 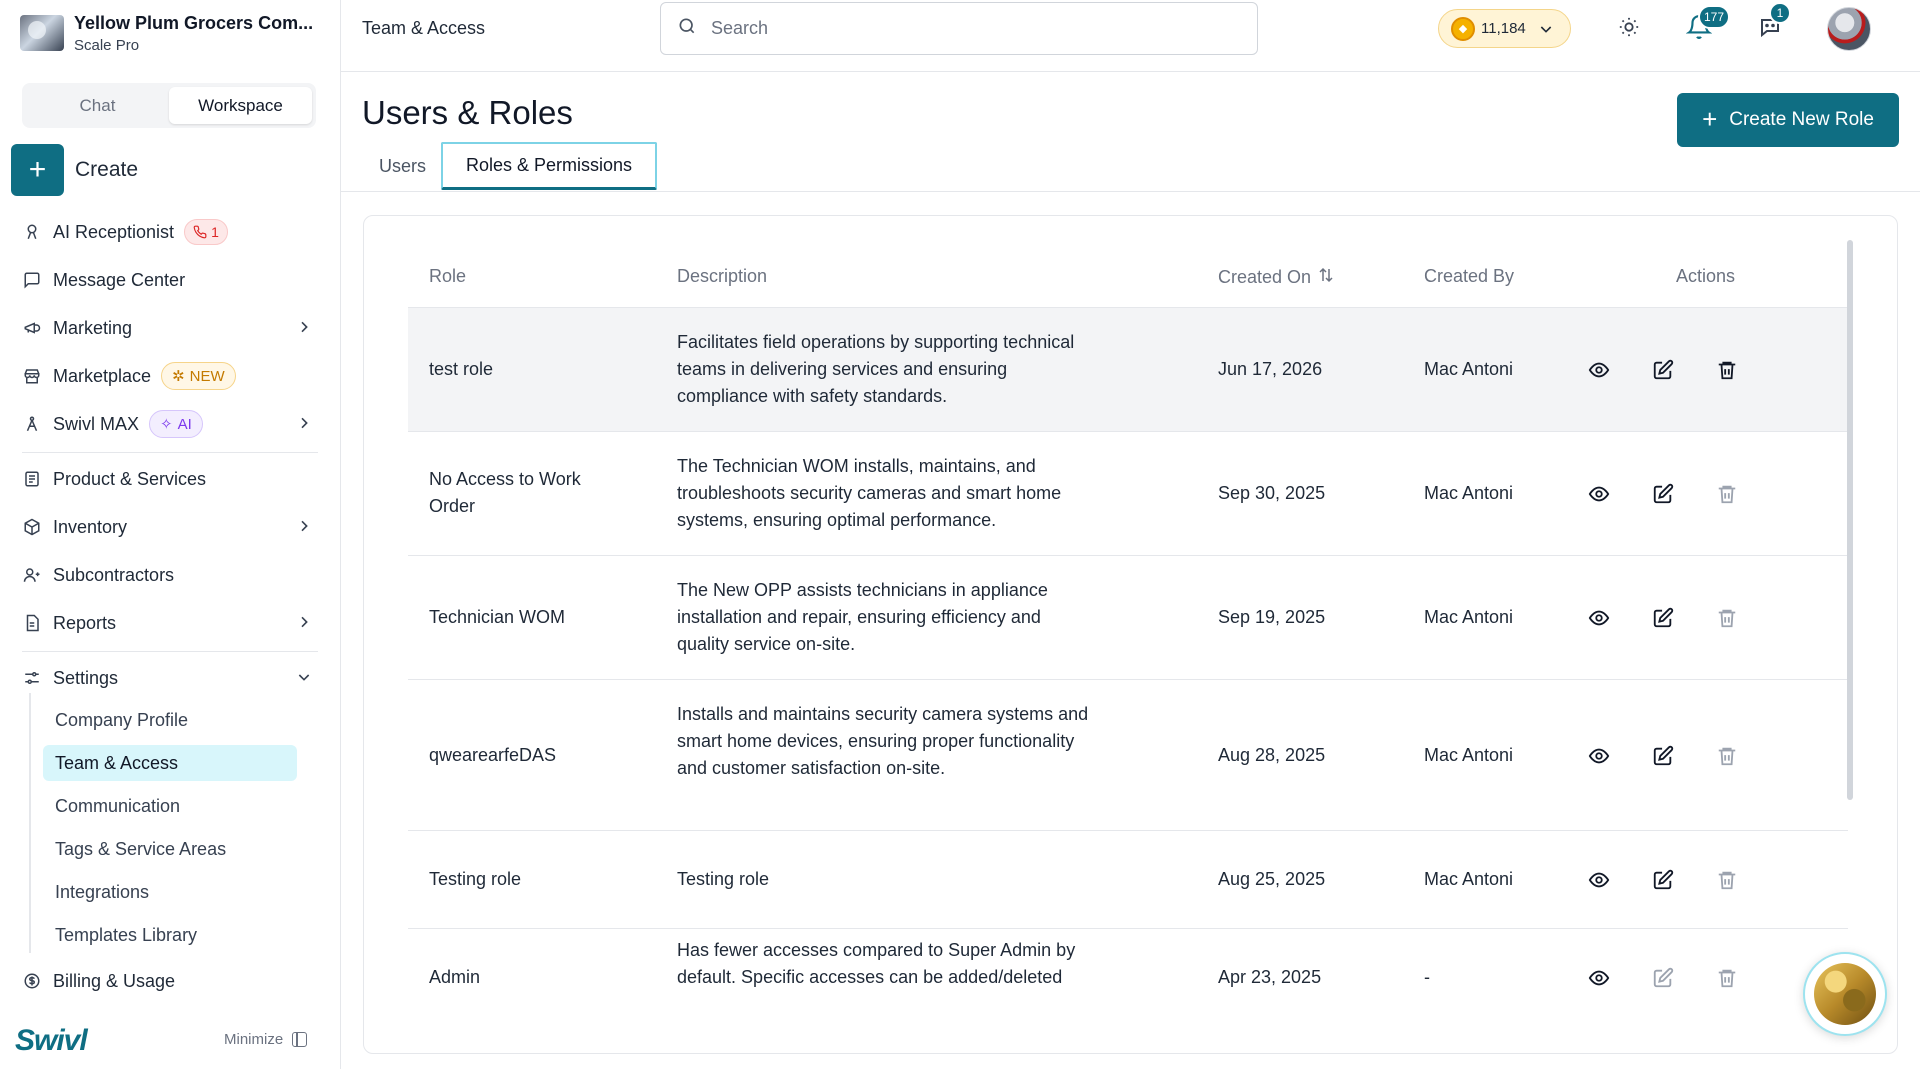 What do you see at coordinates (97, 105) in the screenshot?
I see `chat-tab: Chat` at bounding box center [97, 105].